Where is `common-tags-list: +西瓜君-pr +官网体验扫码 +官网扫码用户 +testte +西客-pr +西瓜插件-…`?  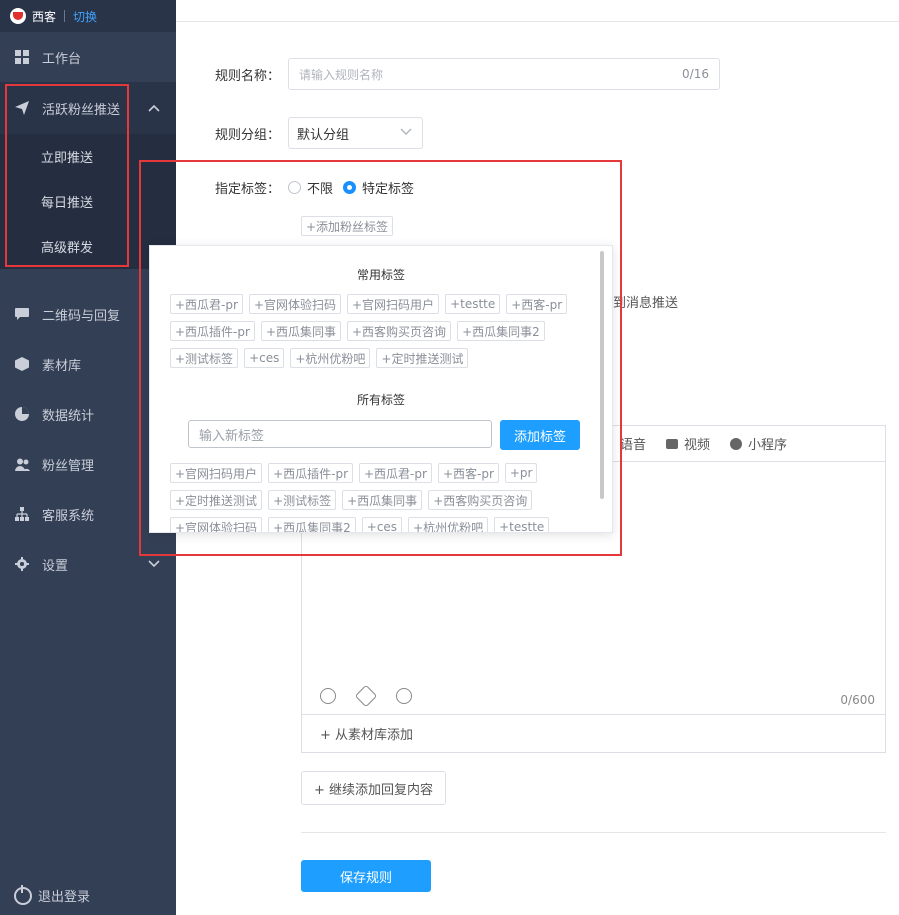 common-tags-list: +西瓜君-pr +官网体验扫码 +官网扫码用户 +testte +西客-pr +西瓜插件-… is located at coordinates (380, 331).